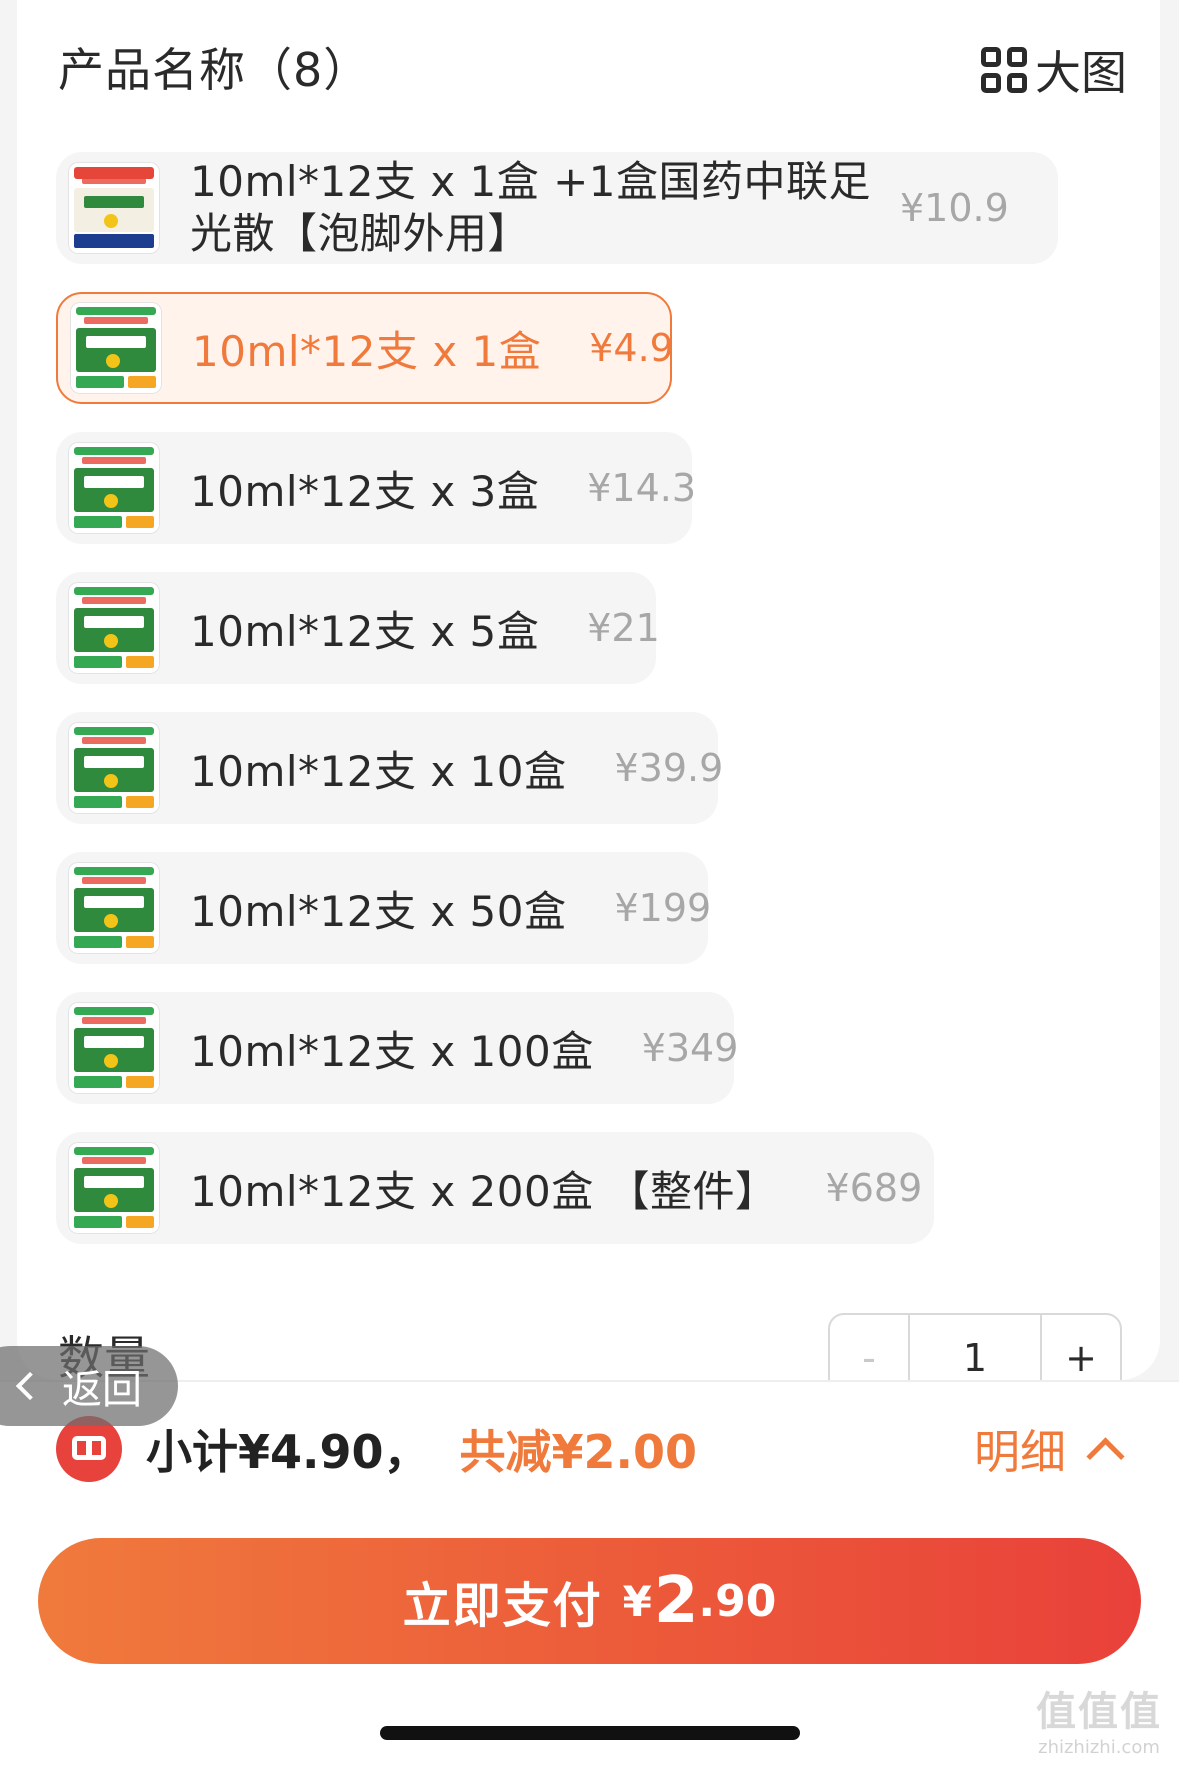  What do you see at coordinates (365, 491) in the screenshot?
I see `sku-option-label: 10ml*12支 x 3盒` at bounding box center [365, 491].